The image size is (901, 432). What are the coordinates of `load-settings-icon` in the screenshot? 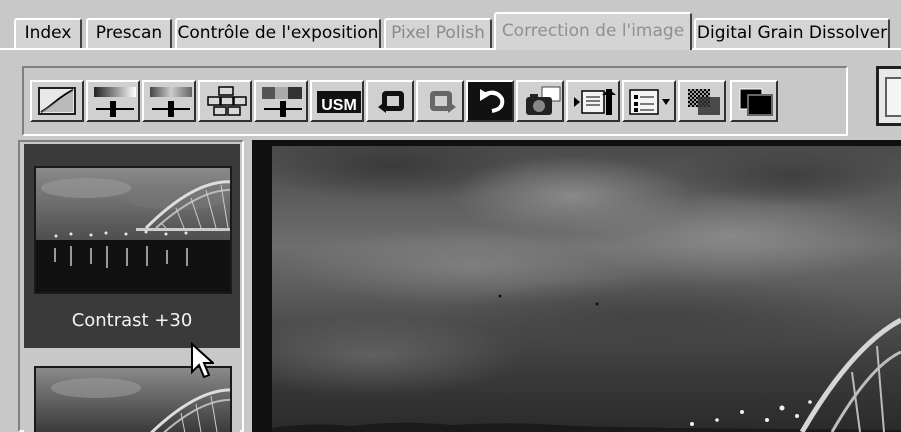 It's located at (595, 102).